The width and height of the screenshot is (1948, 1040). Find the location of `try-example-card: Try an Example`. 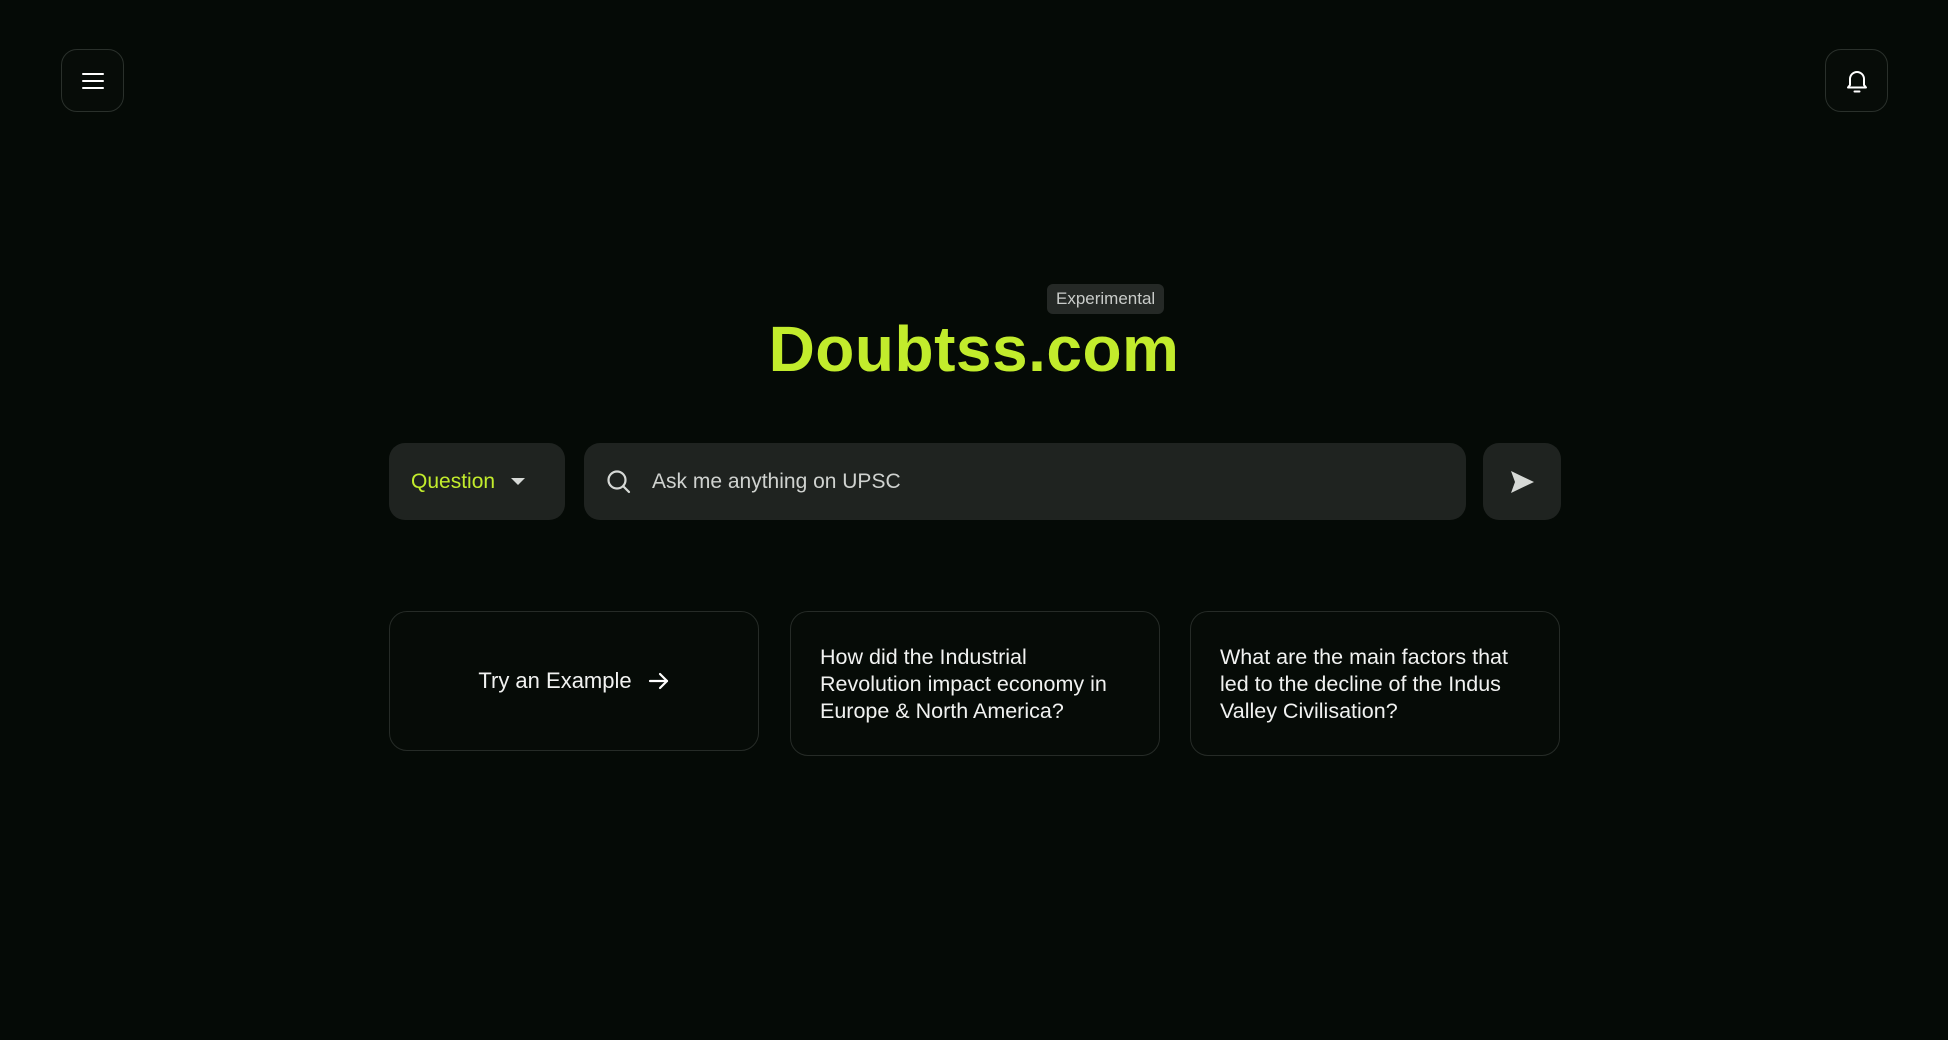

try-example-card: Try an Example is located at coordinates (574, 681).